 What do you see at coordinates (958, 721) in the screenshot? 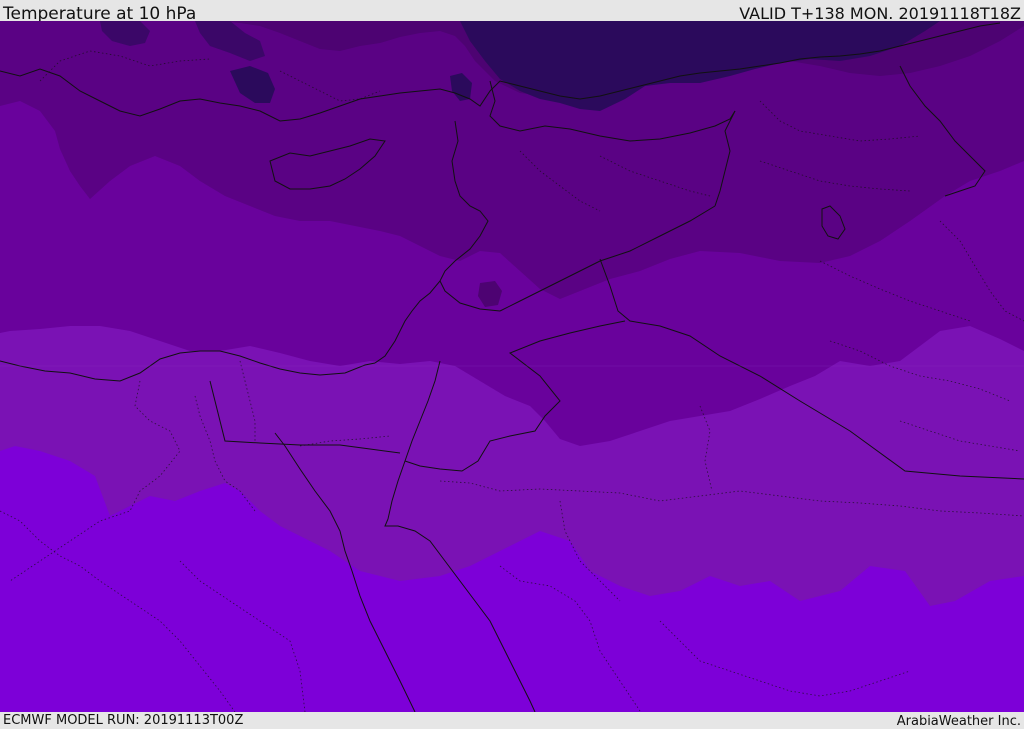
I see `credit-label: ArabiaWeather Inc.` at bounding box center [958, 721].